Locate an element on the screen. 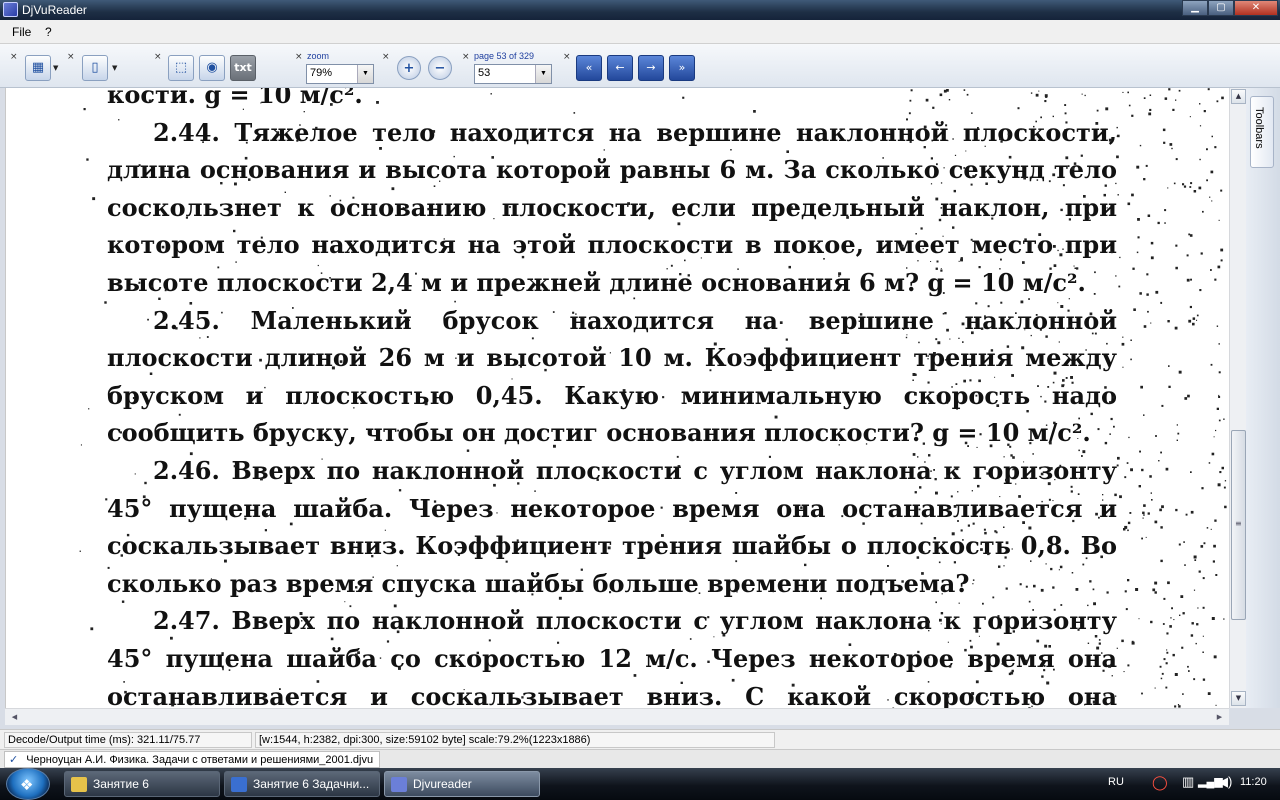 This screenshot has height=800, width=1280. taskbar-item-zanyatie: Занятие 6 is located at coordinates (142, 784).